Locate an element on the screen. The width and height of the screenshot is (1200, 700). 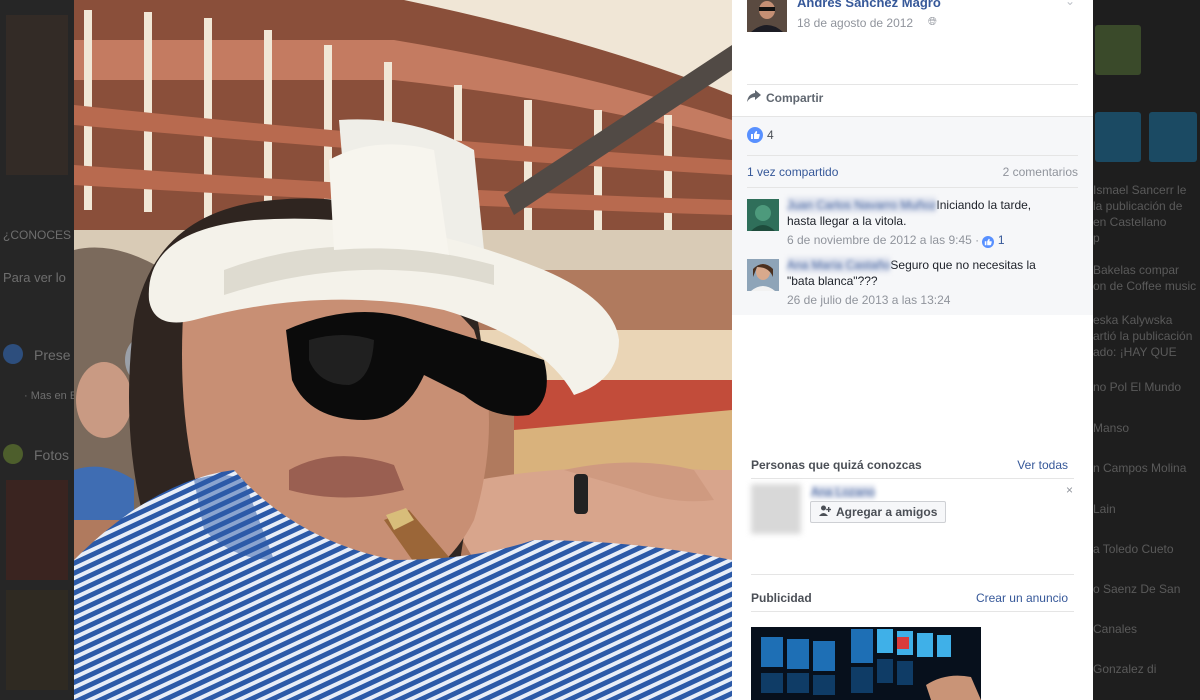
comments-count-link: 2 comentarios is located at coordinates (1040, 172).